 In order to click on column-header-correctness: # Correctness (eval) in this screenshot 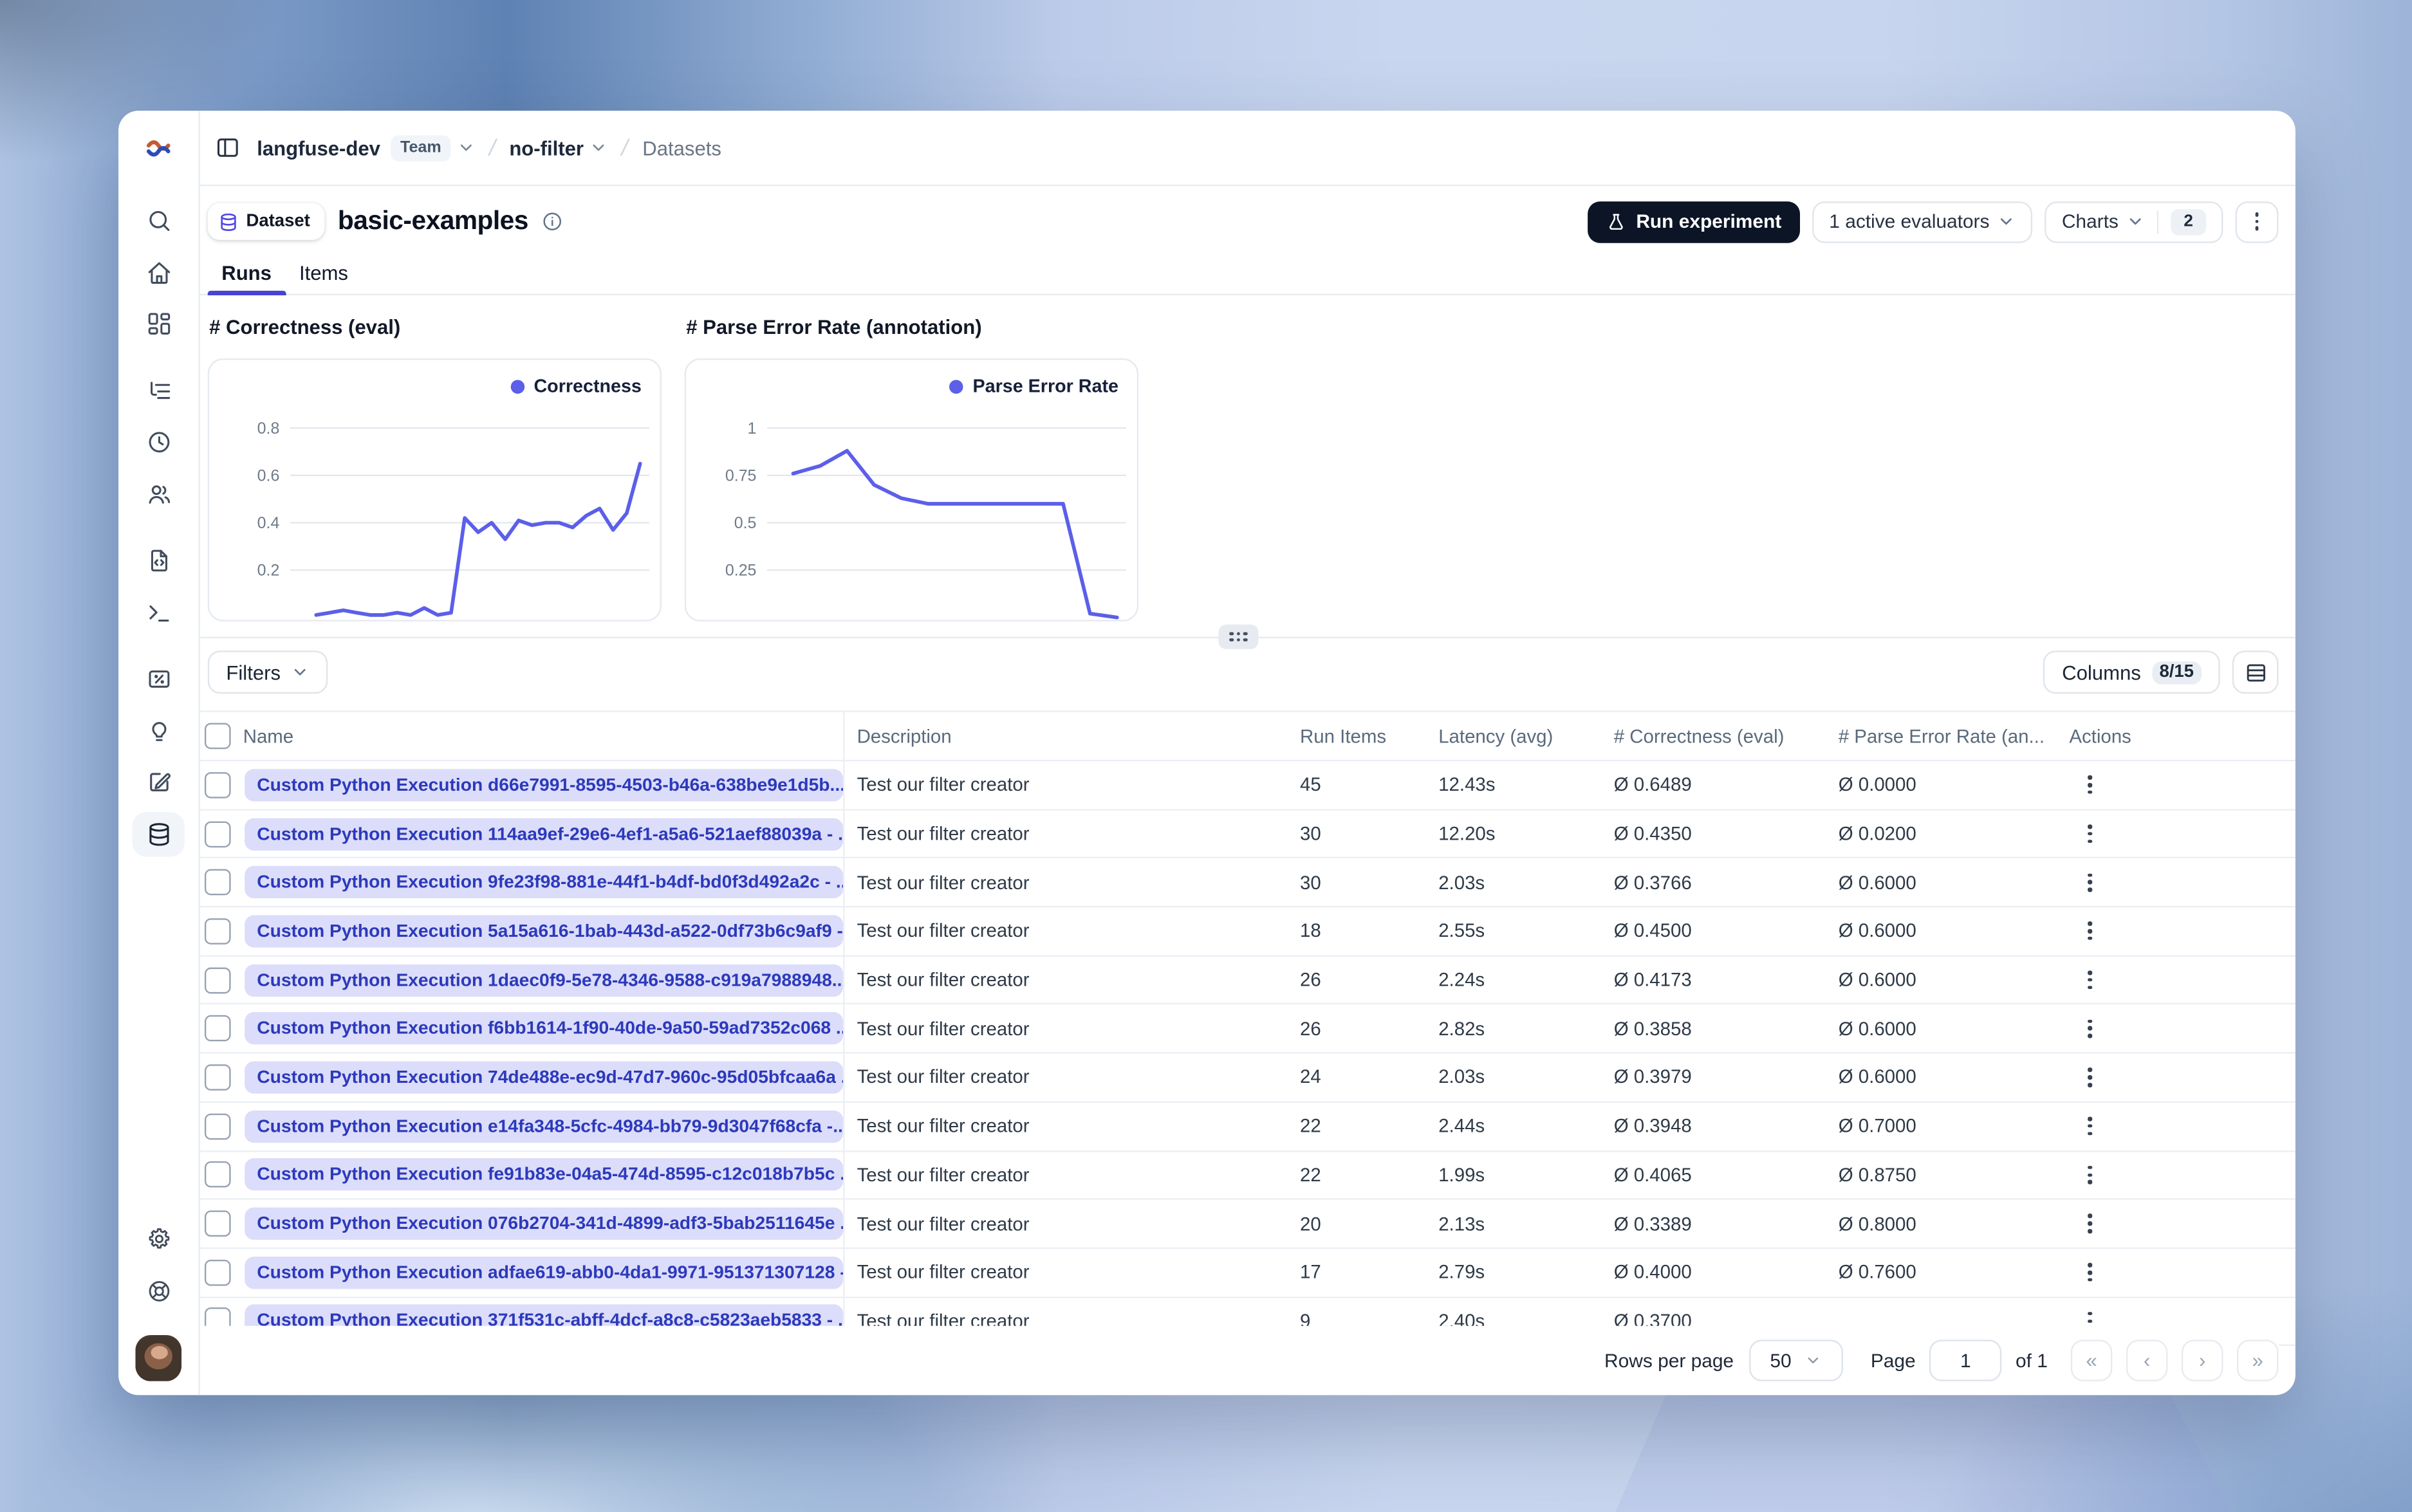, I will do `click(1726, 736)`.